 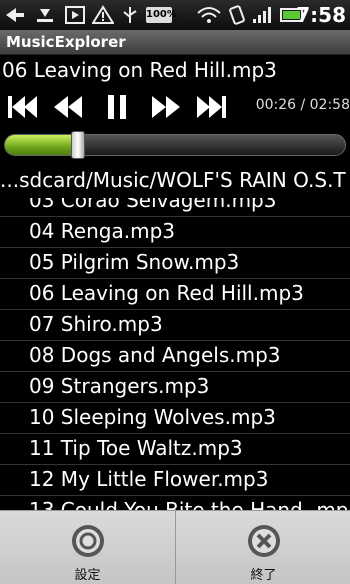 I want to click on pause-button, so click(x=117, y=107).